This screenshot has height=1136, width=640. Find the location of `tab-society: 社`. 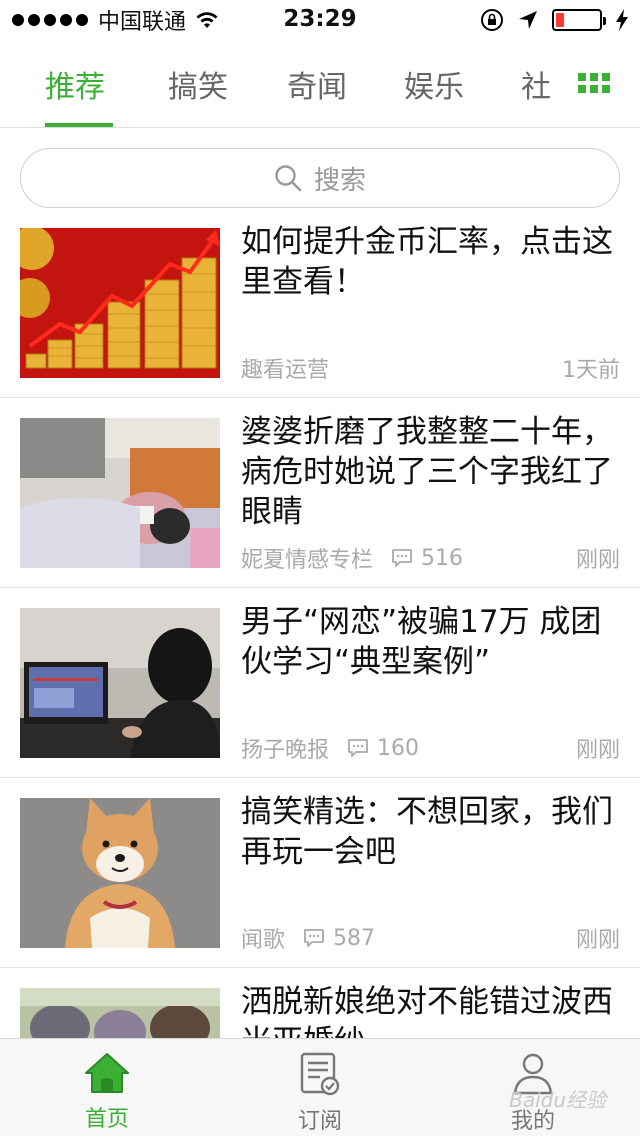

tab-society: 社 is located at coordinates (536, 84).